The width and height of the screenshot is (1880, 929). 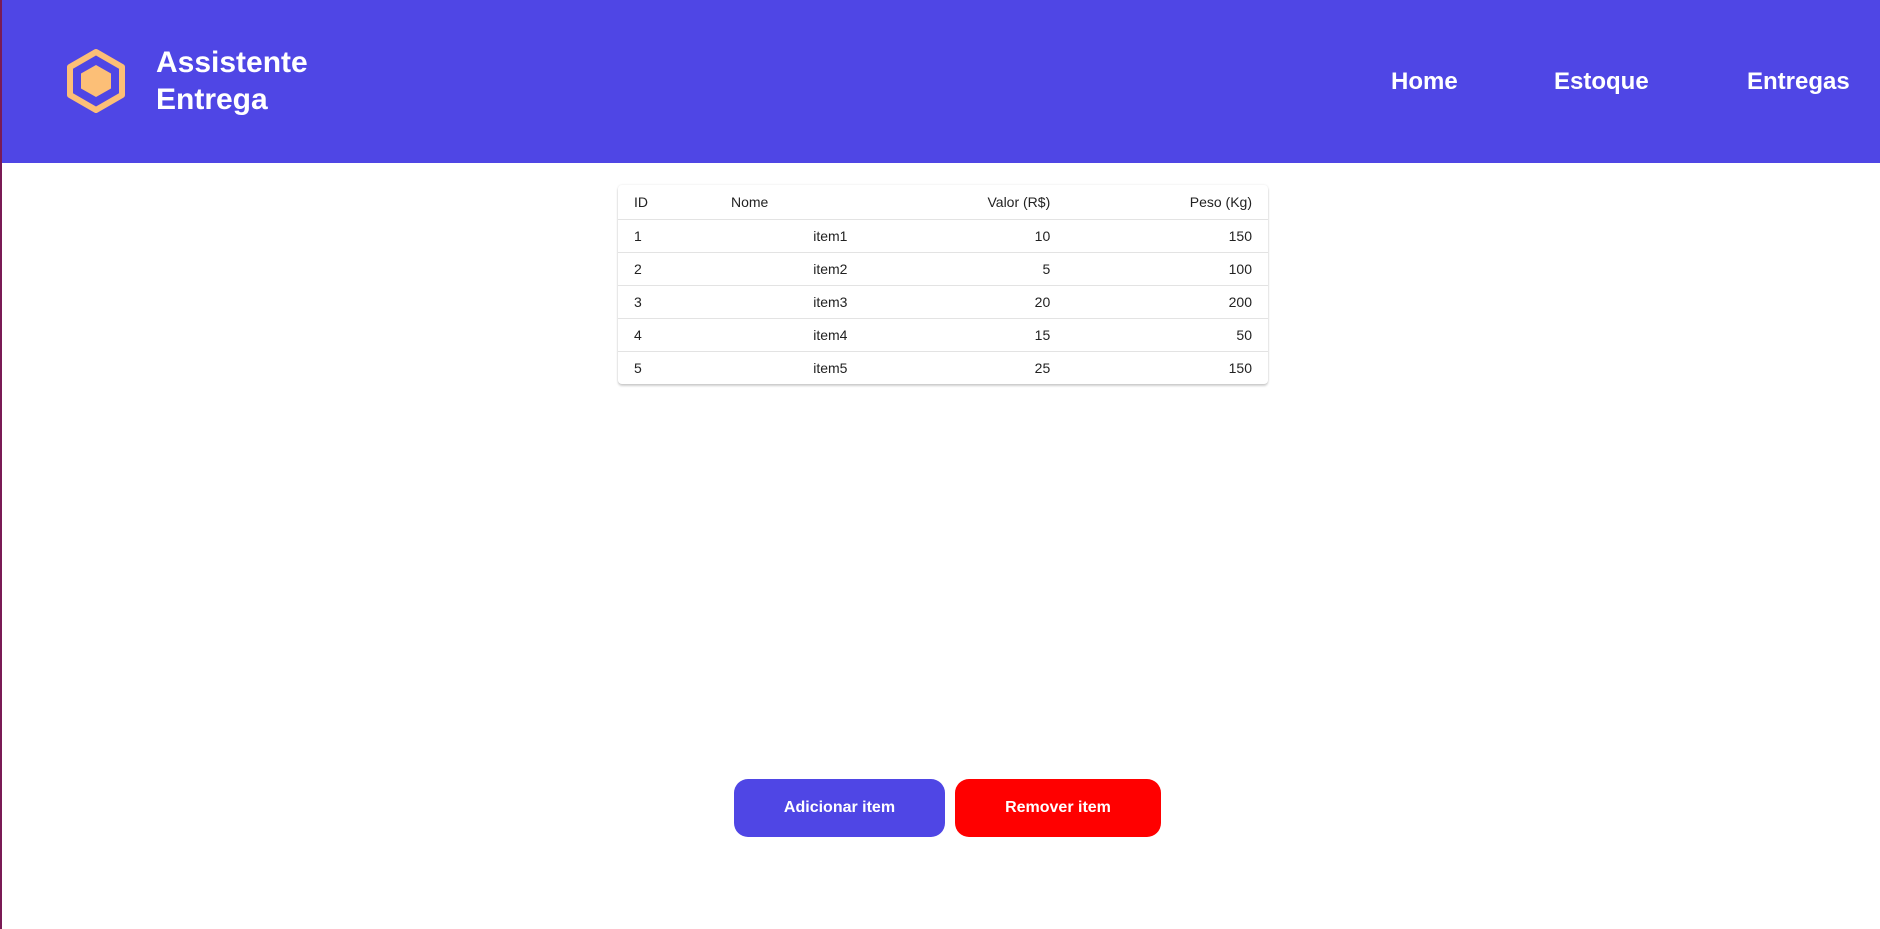 I want to click on add-item-button: Adicionar item, so click(x=839, y=808).